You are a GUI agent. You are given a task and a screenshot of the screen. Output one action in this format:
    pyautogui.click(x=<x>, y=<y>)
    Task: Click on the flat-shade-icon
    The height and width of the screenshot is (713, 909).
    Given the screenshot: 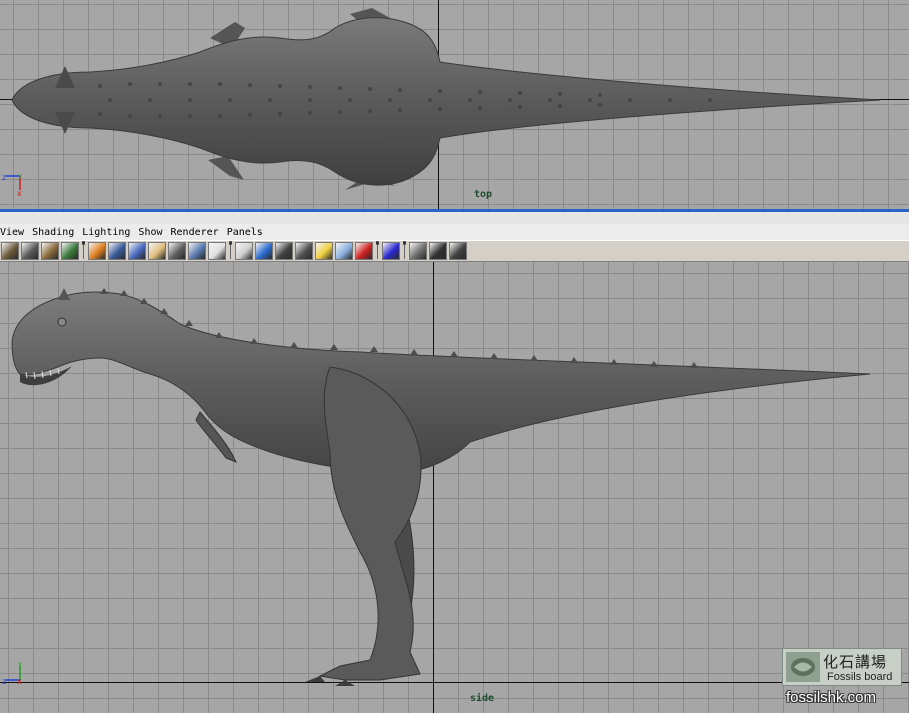 What is the action you would take?
    pyautogui.click(x=284, y=251)
    